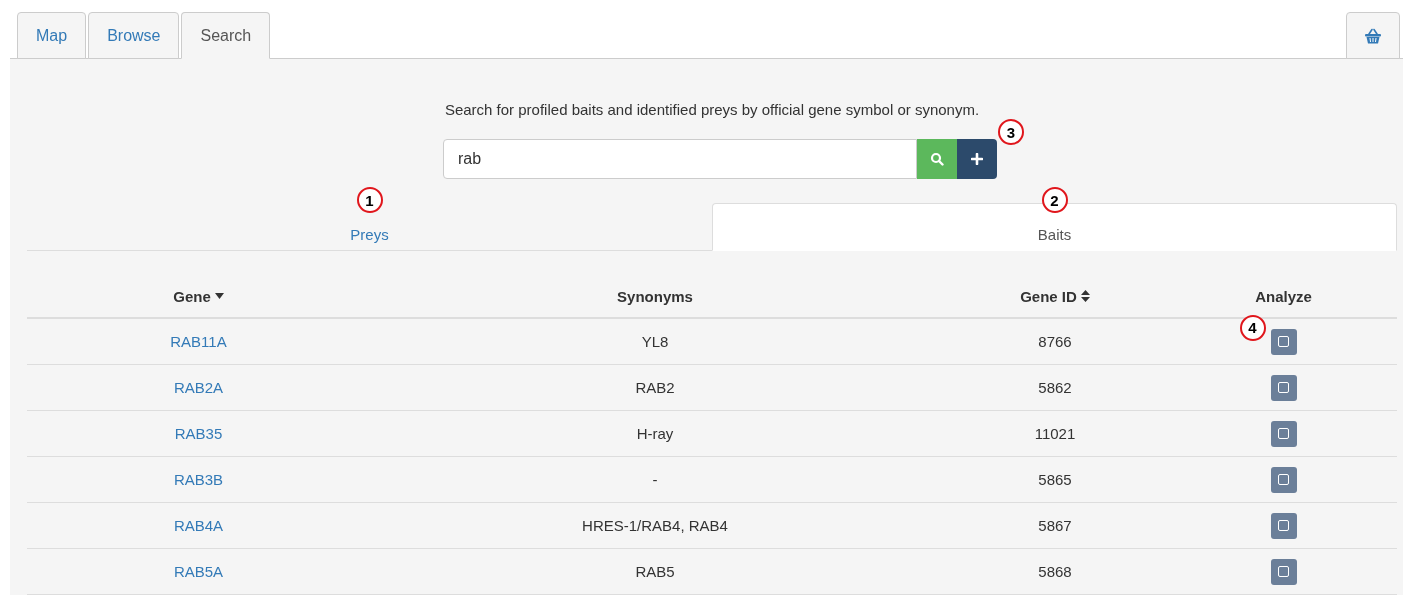 The height and width of the screenshot is (595, 1403). I want to click on basket-icon, so click(1373, 35).